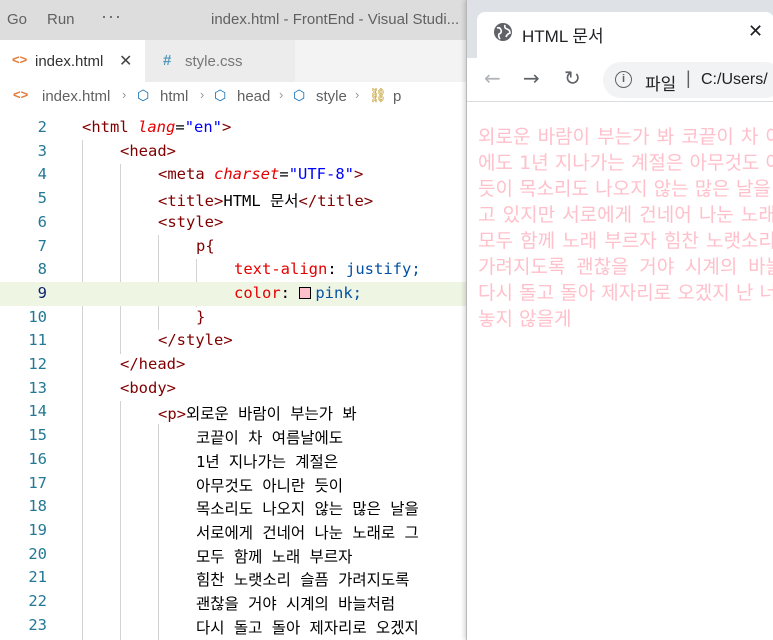  Describe the element at coordinates (734, 79) in the screenshot. I see `url-text: C:/Users/` at that location.